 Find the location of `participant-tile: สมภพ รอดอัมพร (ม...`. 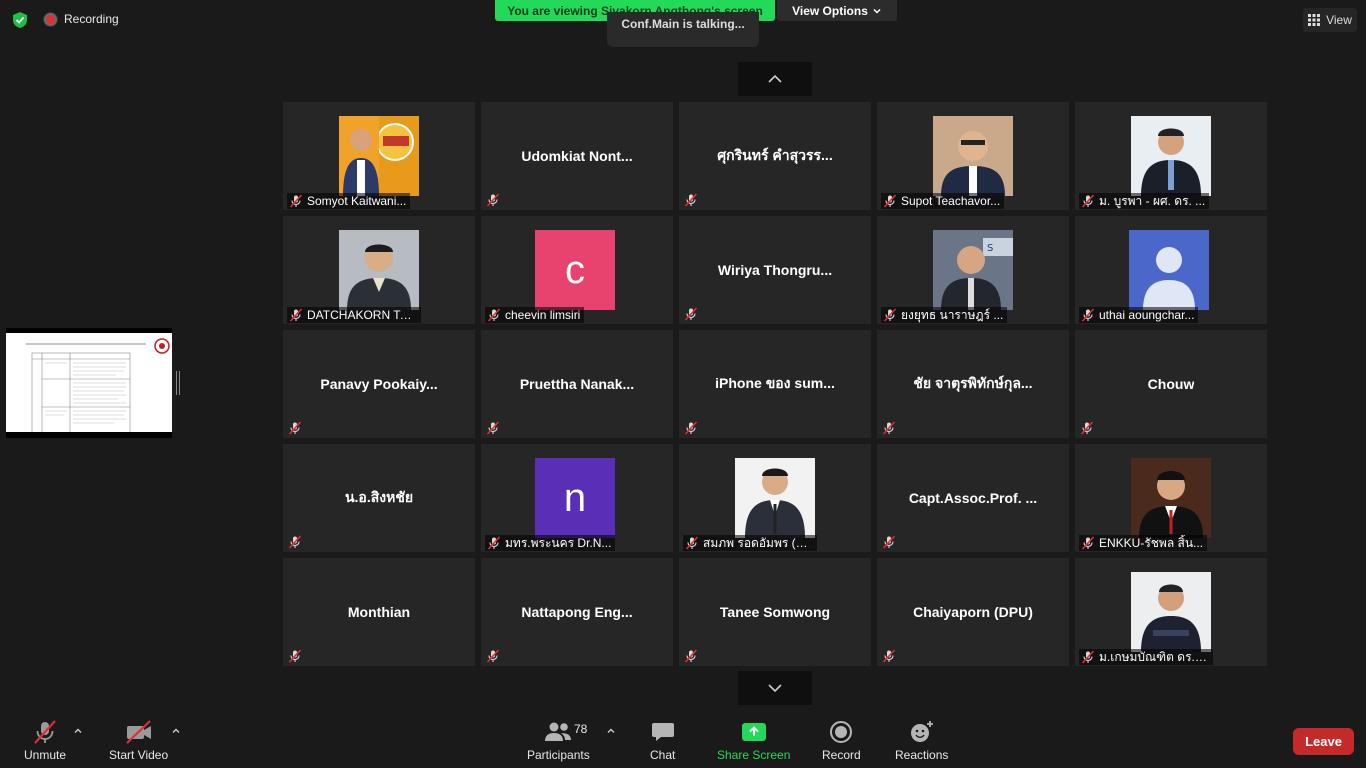

participant-tile: สมภพ รอดอัมพร (ม... is located at coordinates (775, 498).